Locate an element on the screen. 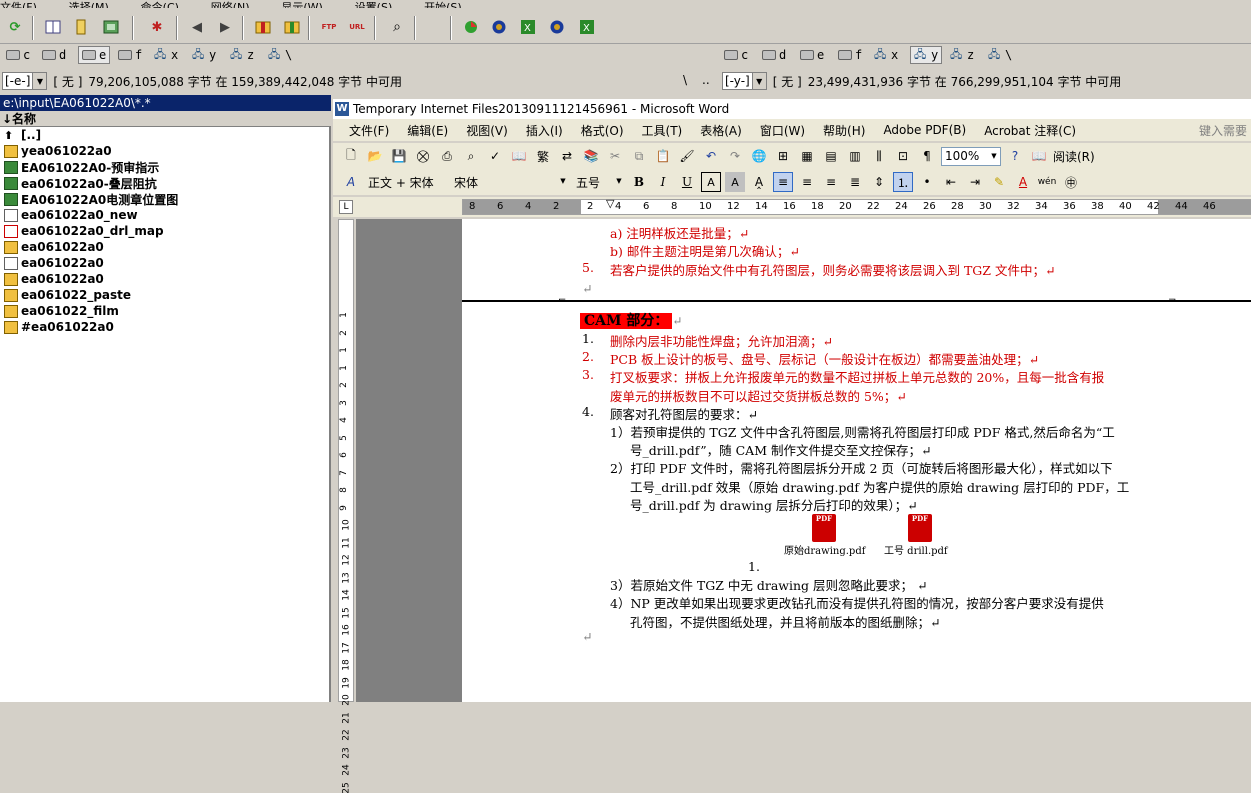 This screenshot has height=793, width=1251. name-column-header: ↓名称 is located at coordinates (165, 119).